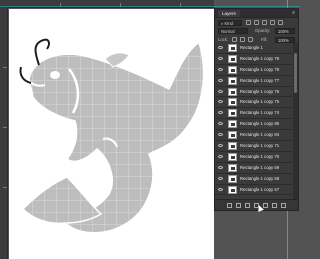  Describe the element at coordinates (150, 6) in the screenshot. I see `horizontal-guide` at that location.